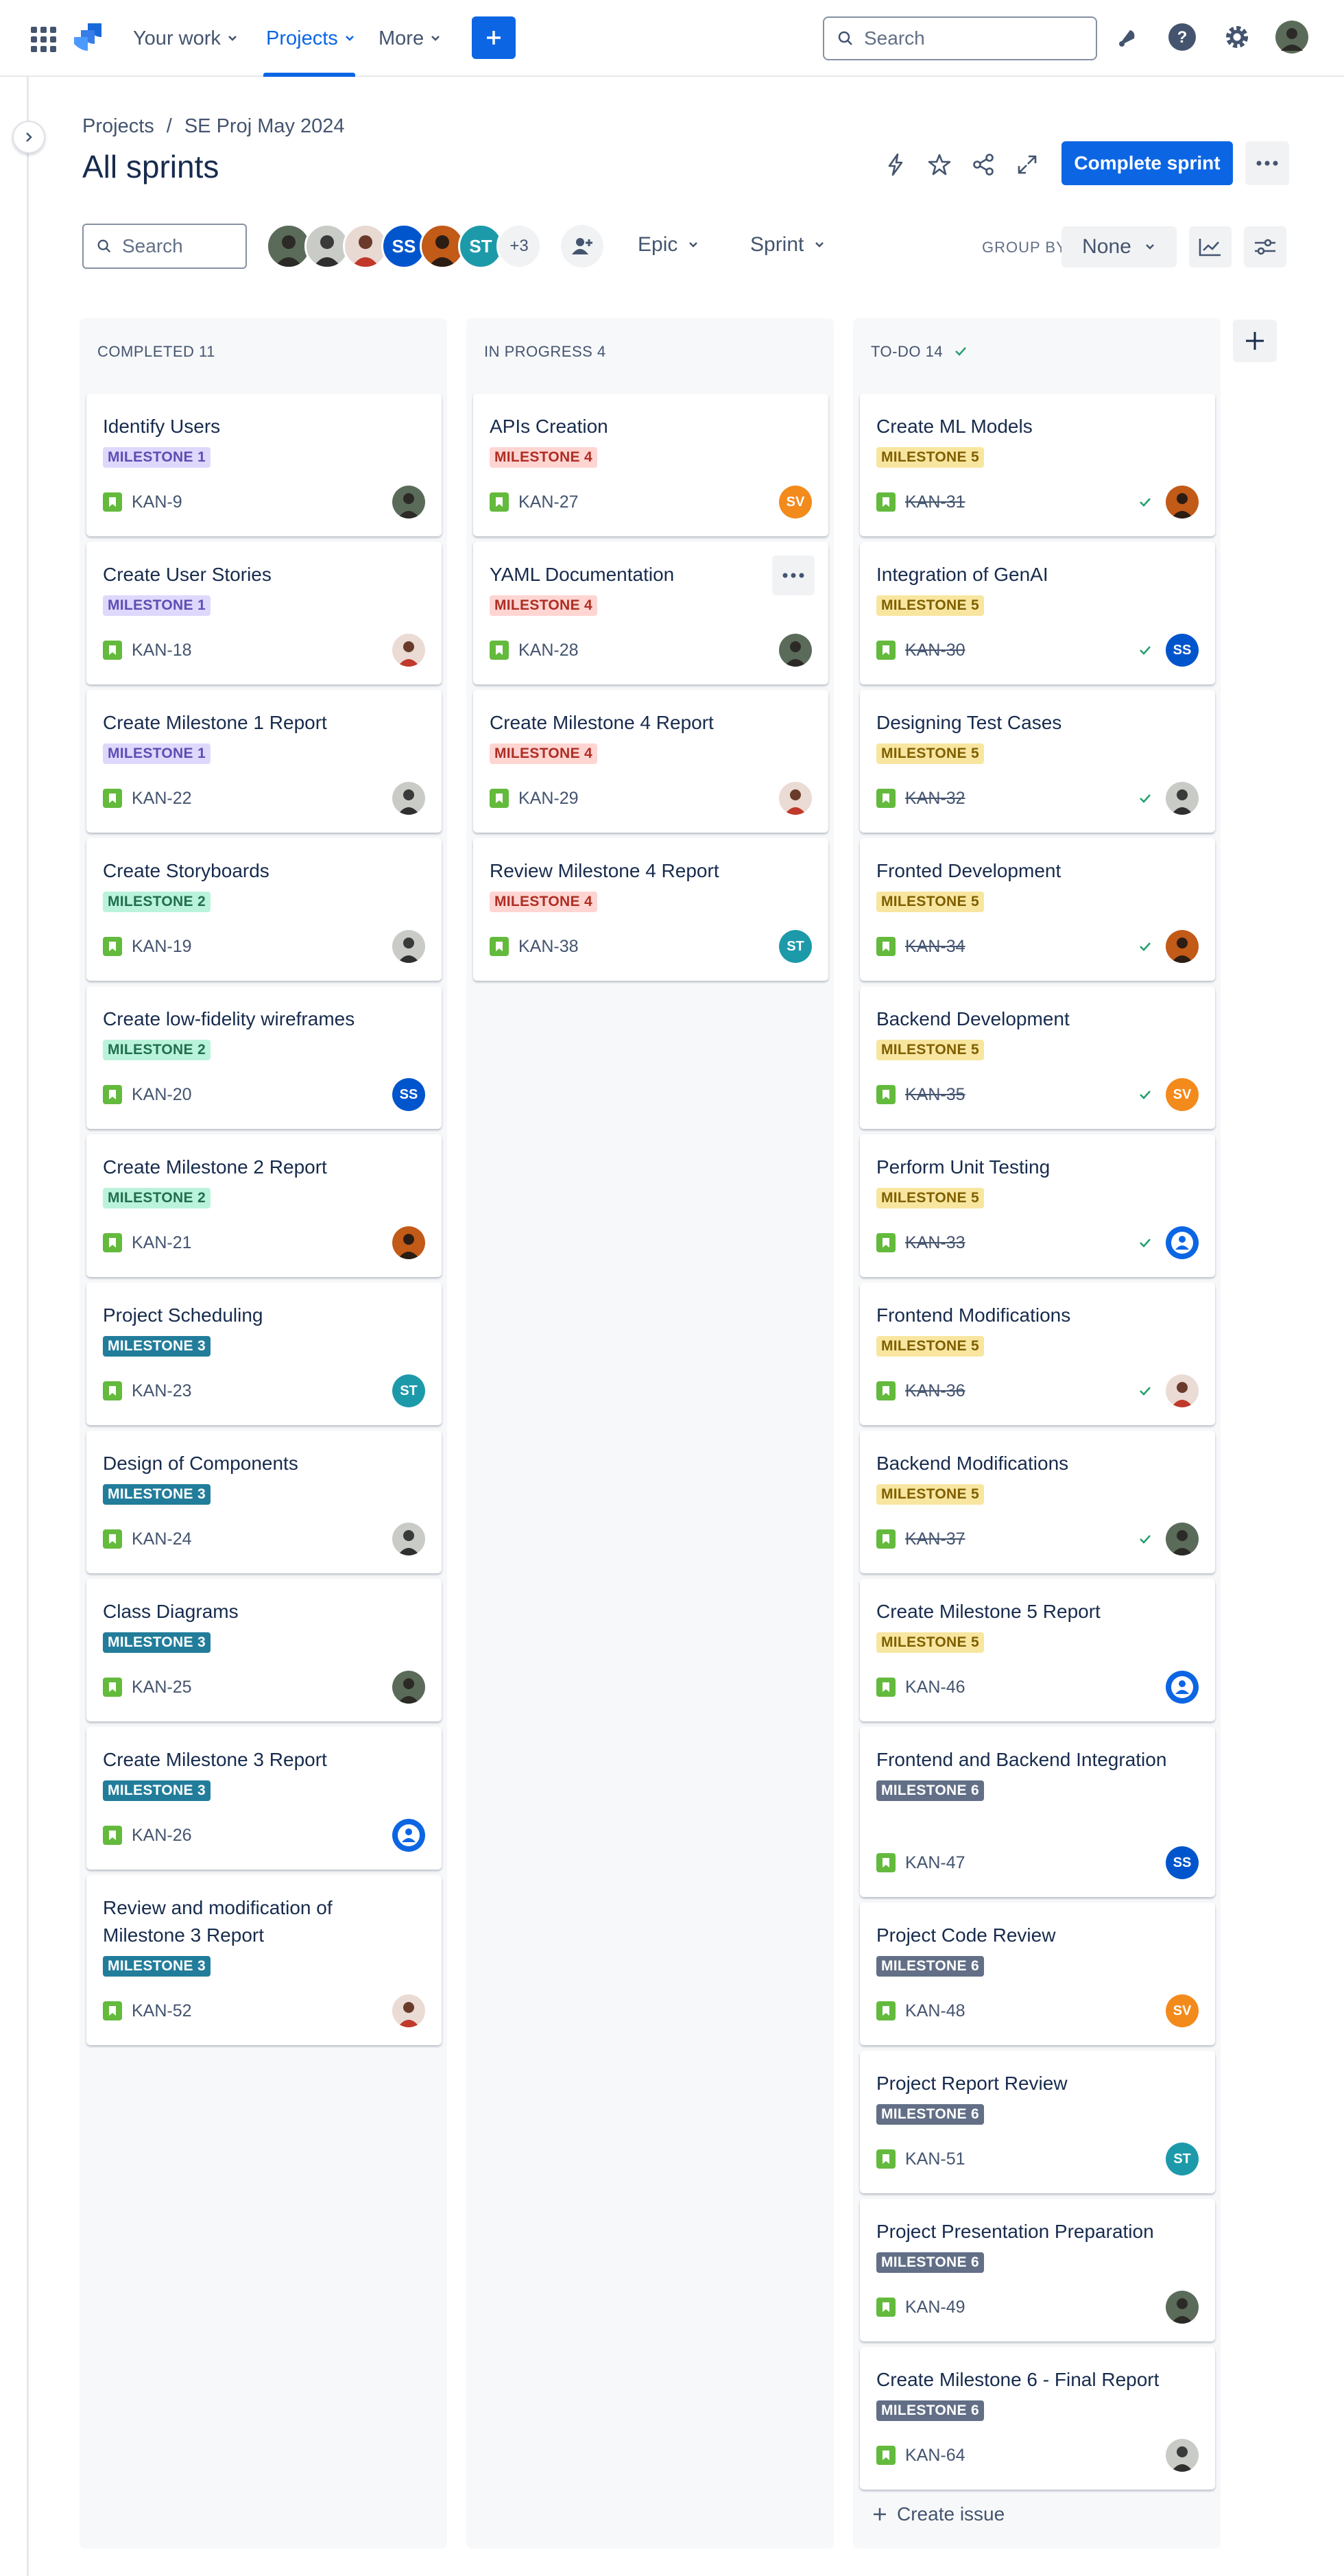 The image size is (1344, 2576). I want to click on issue-key: KAN-30, so click(935, 650).